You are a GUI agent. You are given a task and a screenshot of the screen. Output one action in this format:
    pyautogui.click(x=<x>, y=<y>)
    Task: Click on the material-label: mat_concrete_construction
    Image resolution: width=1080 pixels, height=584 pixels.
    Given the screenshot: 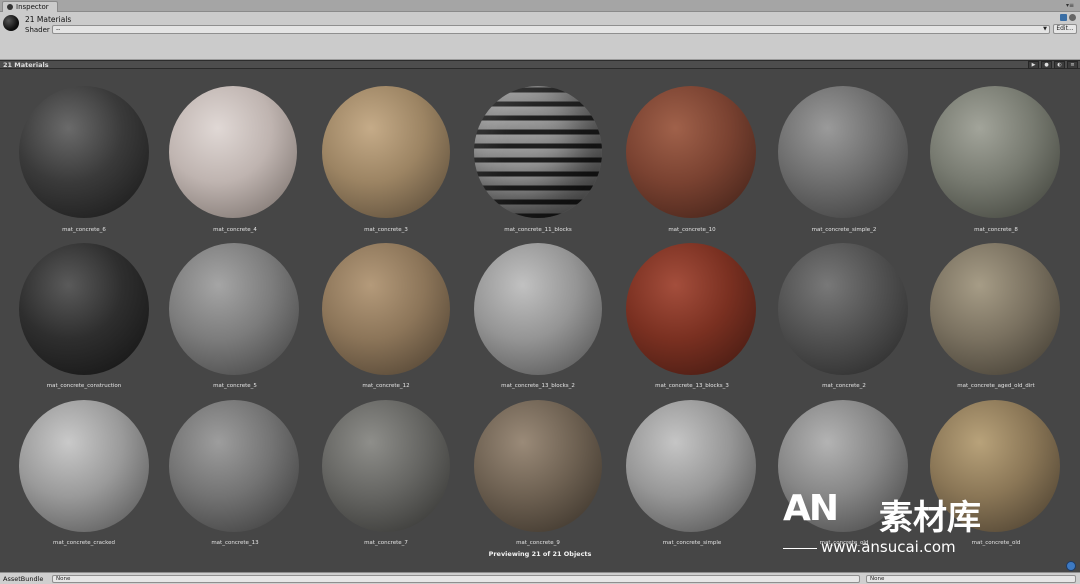 What is the action you would take?
    pyautogui.click(x=84, y=386)
    